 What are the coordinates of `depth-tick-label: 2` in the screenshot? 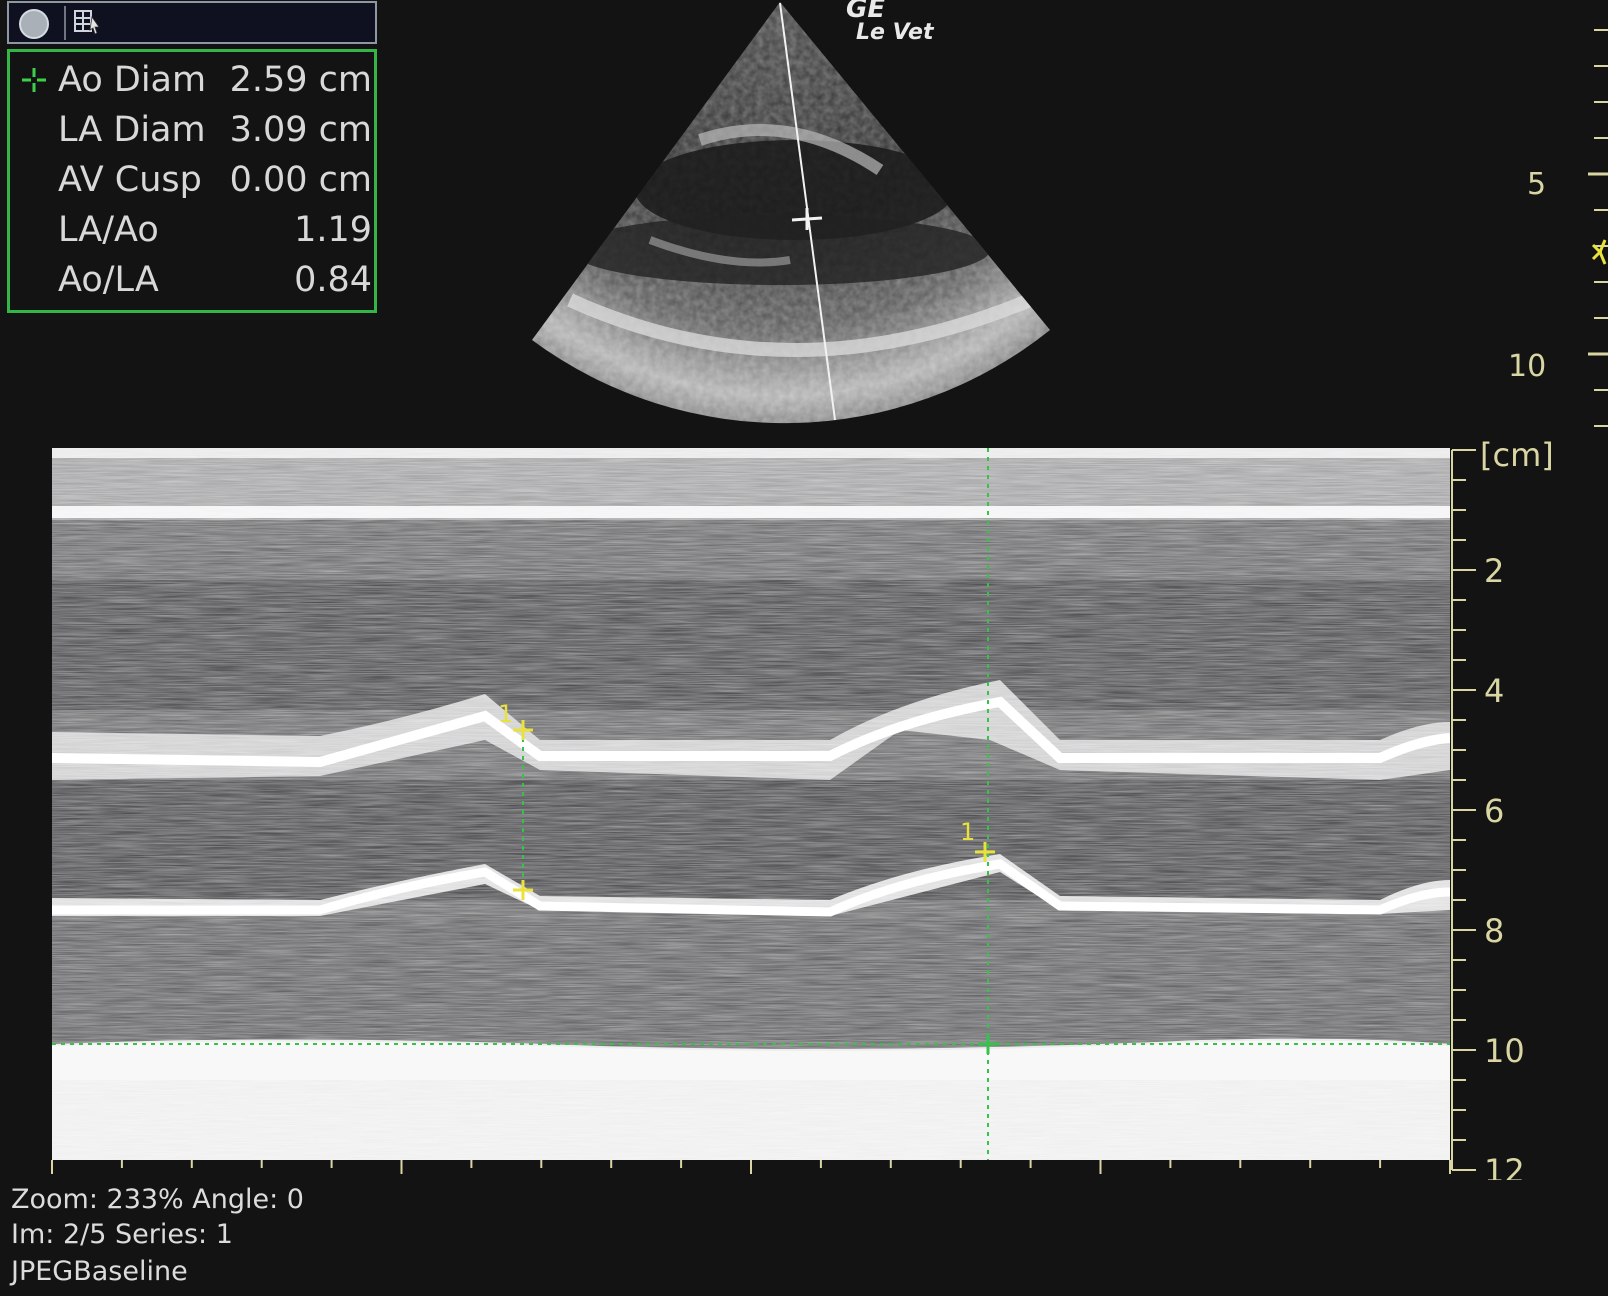 It's located at (1494, 571).